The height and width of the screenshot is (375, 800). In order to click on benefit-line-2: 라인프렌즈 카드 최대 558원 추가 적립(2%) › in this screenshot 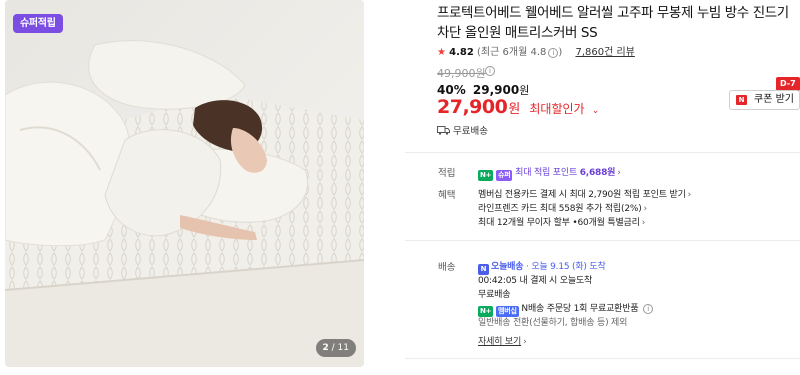, I will do `click(562, 207)`.